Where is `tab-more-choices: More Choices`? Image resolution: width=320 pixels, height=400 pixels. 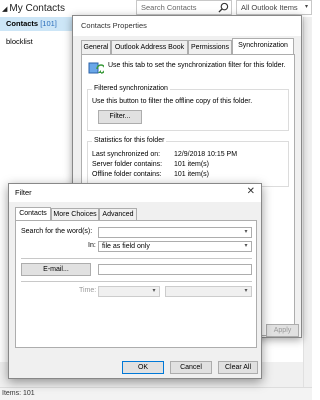
tab-more-choices: More Choices is located at coordinates (75, 214).